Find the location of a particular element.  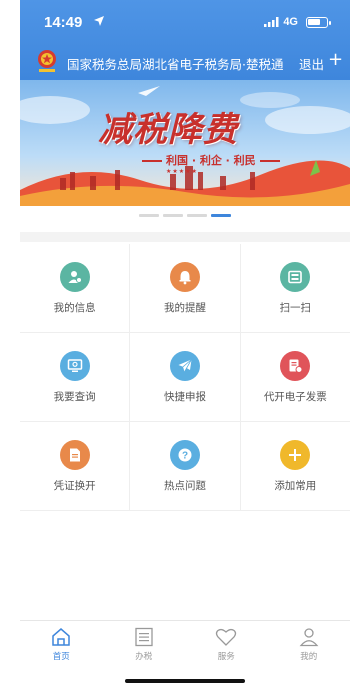

home-icon is located at coordinates (61, 637).